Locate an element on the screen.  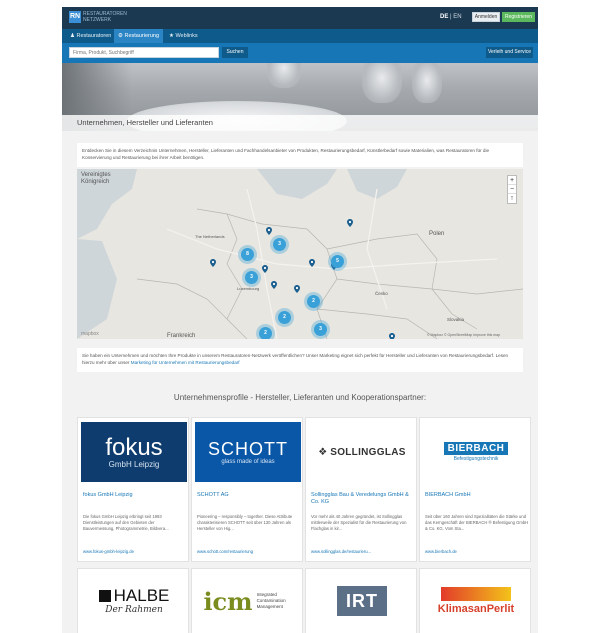
search-bar: Suchen Verleih und Service is located at coordinates (300, 53).